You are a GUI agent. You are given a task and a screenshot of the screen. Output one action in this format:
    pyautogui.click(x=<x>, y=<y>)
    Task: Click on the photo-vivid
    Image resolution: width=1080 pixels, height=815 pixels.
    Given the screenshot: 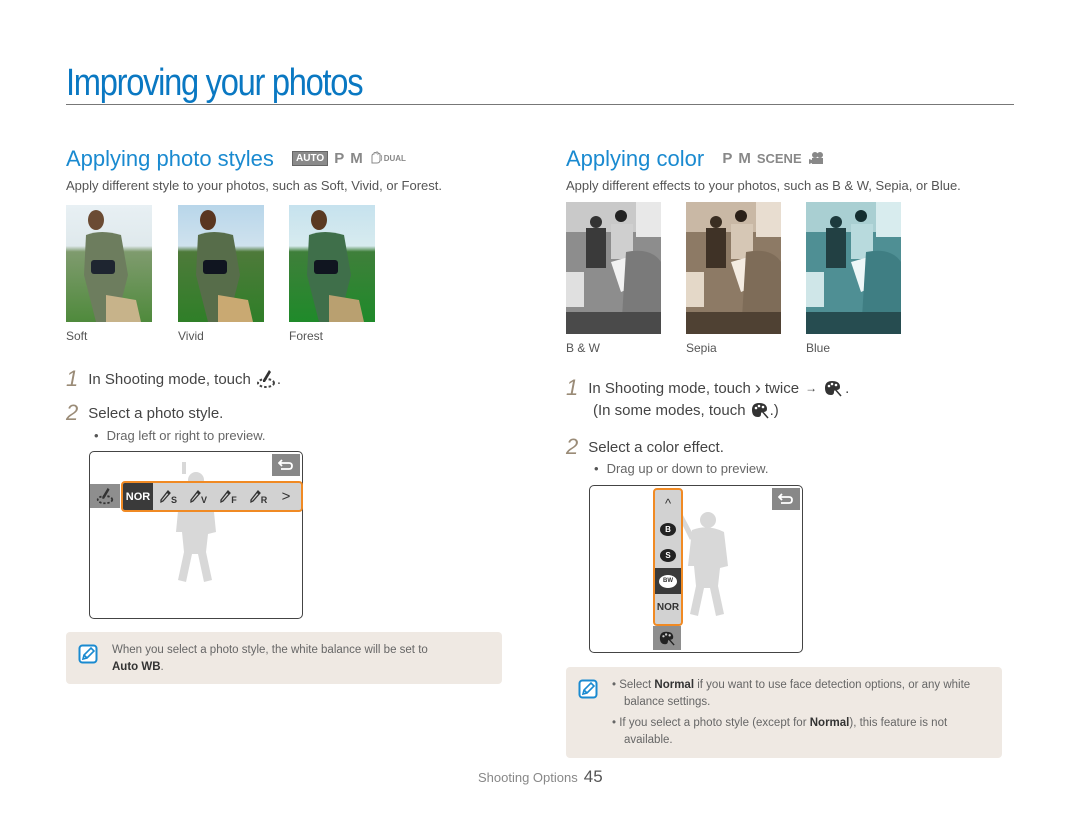 What is the action you would take?
    pyautogui.click(x=221, y=266)
    